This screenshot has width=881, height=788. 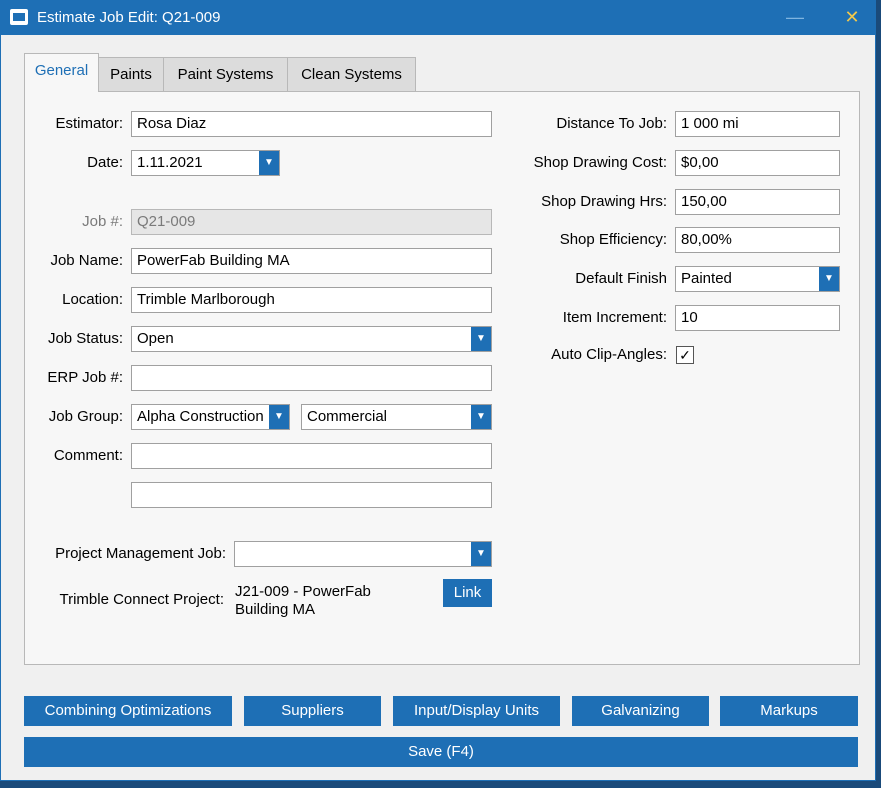 What do you see at coordinates (757, 202) in the screenshot?
I see `shop-drawing-hrs-field: 150,00` at bounding box center [757, 202].